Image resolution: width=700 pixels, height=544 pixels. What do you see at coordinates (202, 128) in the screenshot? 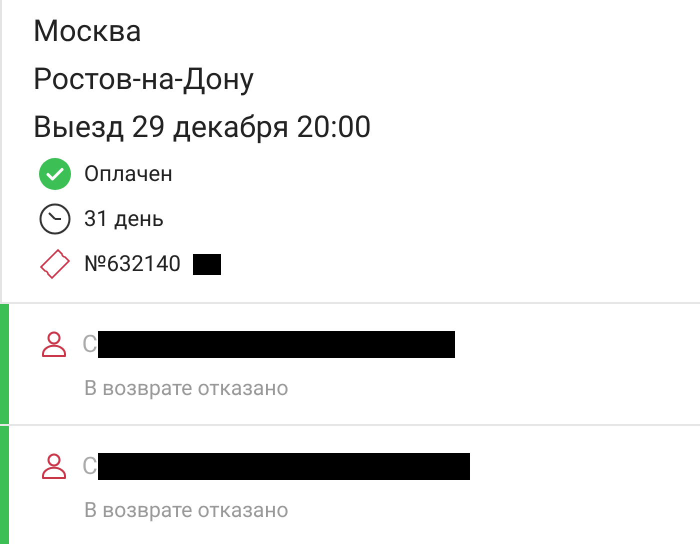
I see `departure-time: Выезд 29 декабря 20:00` at bounding box center [202, 128].